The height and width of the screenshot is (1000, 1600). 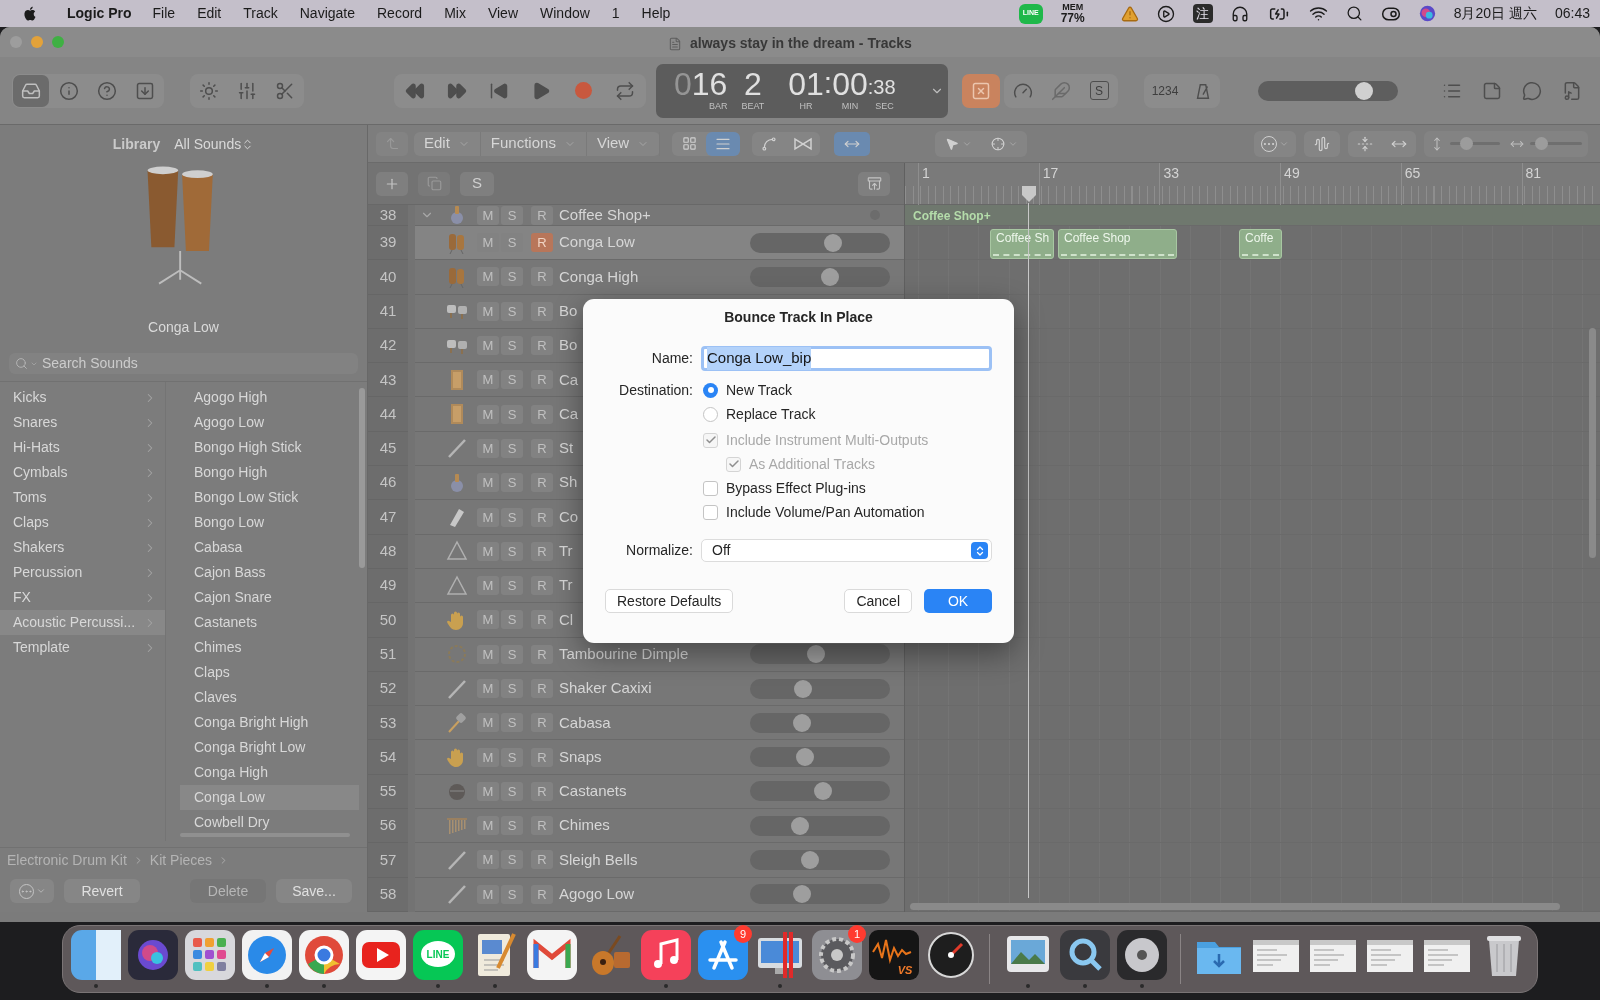 What do you see at coordinates (659, 689) in the screenshot?
I see `track-header: M S R Shaker Caxixi` at bounding box center [659, 689].